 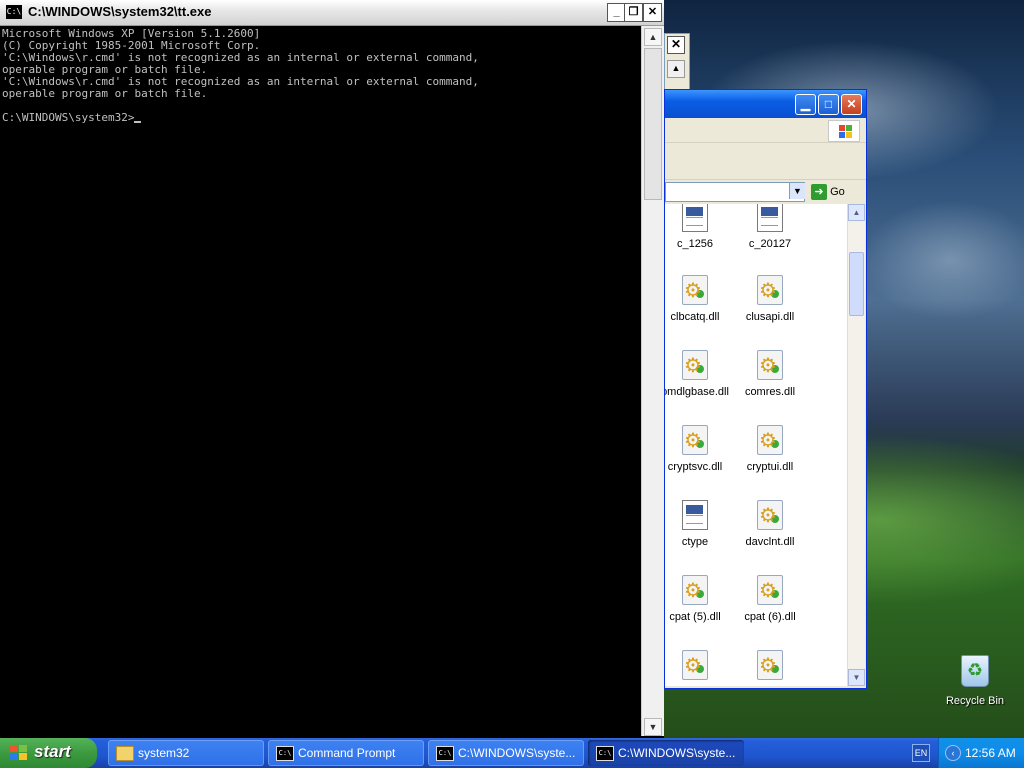 What do you see at coordinates (975, 671) in the screenshot?
I see `recycle-bin-icon` at bounding box center [975, 671].